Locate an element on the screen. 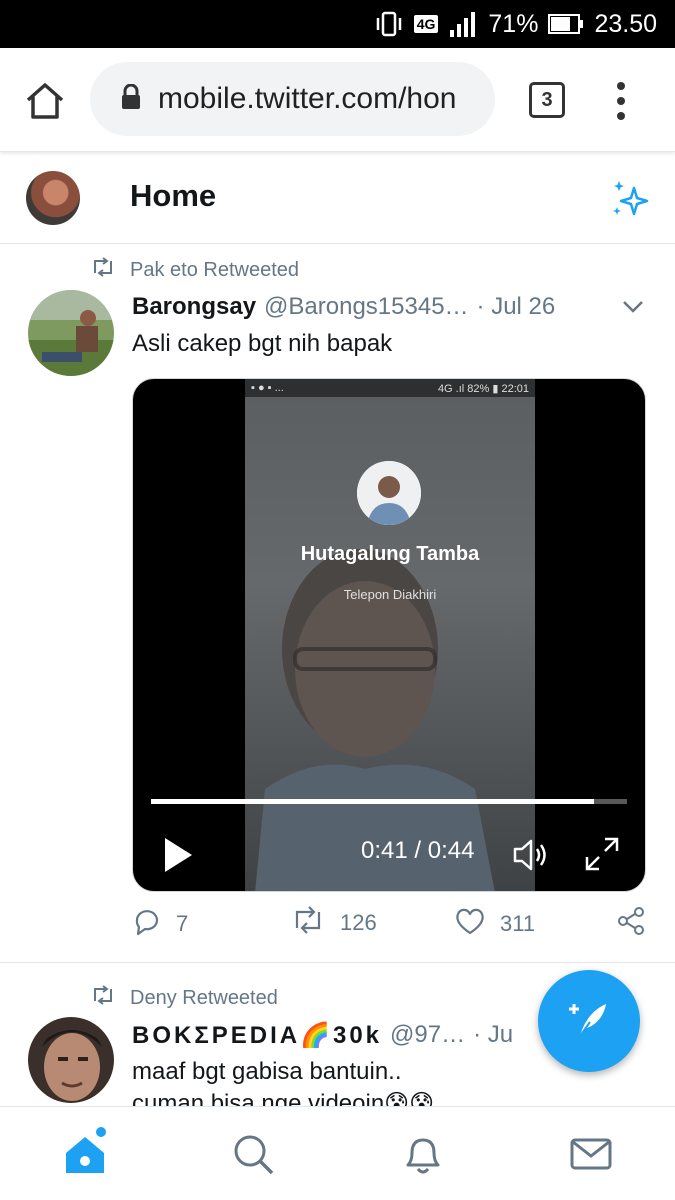 This screenshot has height=1200, width=675. video-progress-fill is located at coordinates (372, 801).